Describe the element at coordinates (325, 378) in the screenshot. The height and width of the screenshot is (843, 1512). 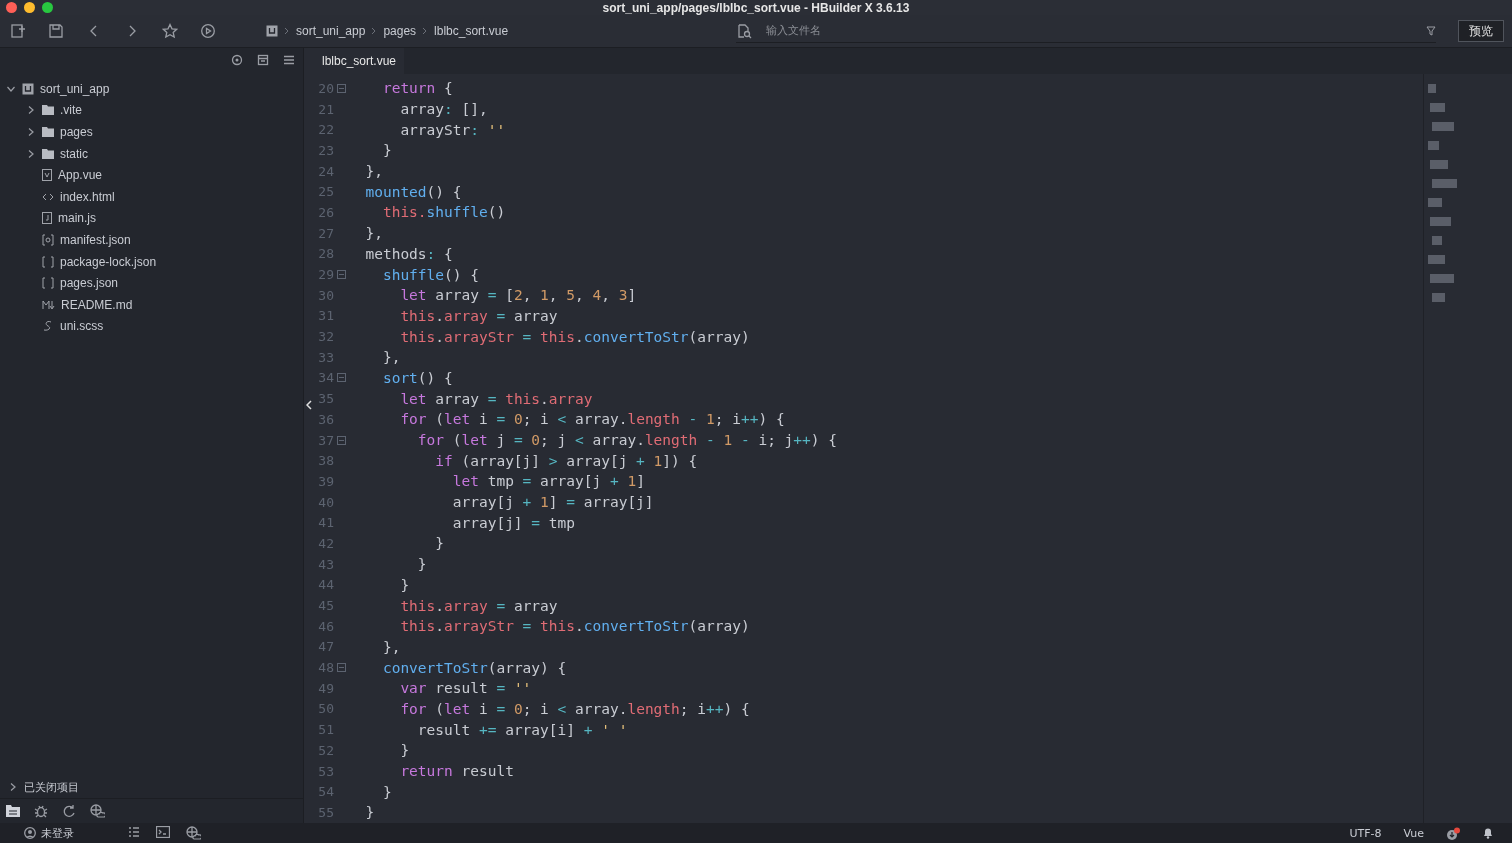
I see `line-number: 34` at that location.